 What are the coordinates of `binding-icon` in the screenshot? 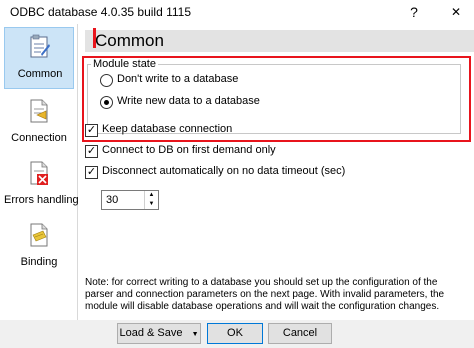 It's located at (39, 235).